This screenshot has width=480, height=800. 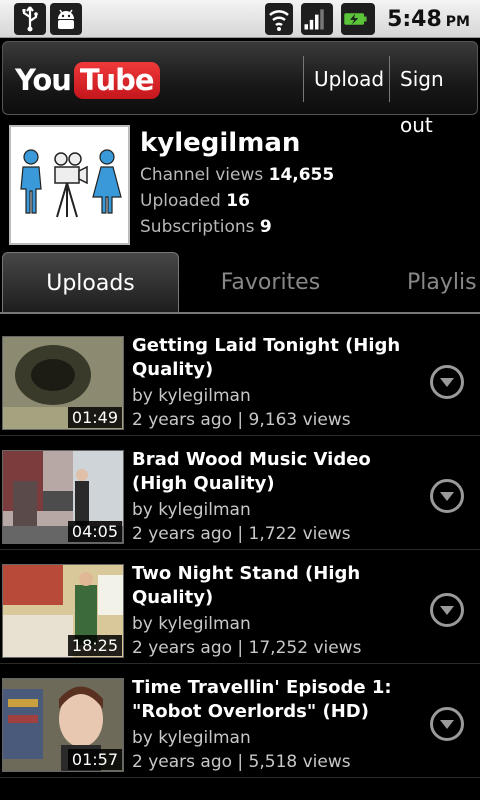 What do you see at coordinates (220, 143) in the screenshot?
I see `channel-username: kylegilman` at bounding box center [220, 143].